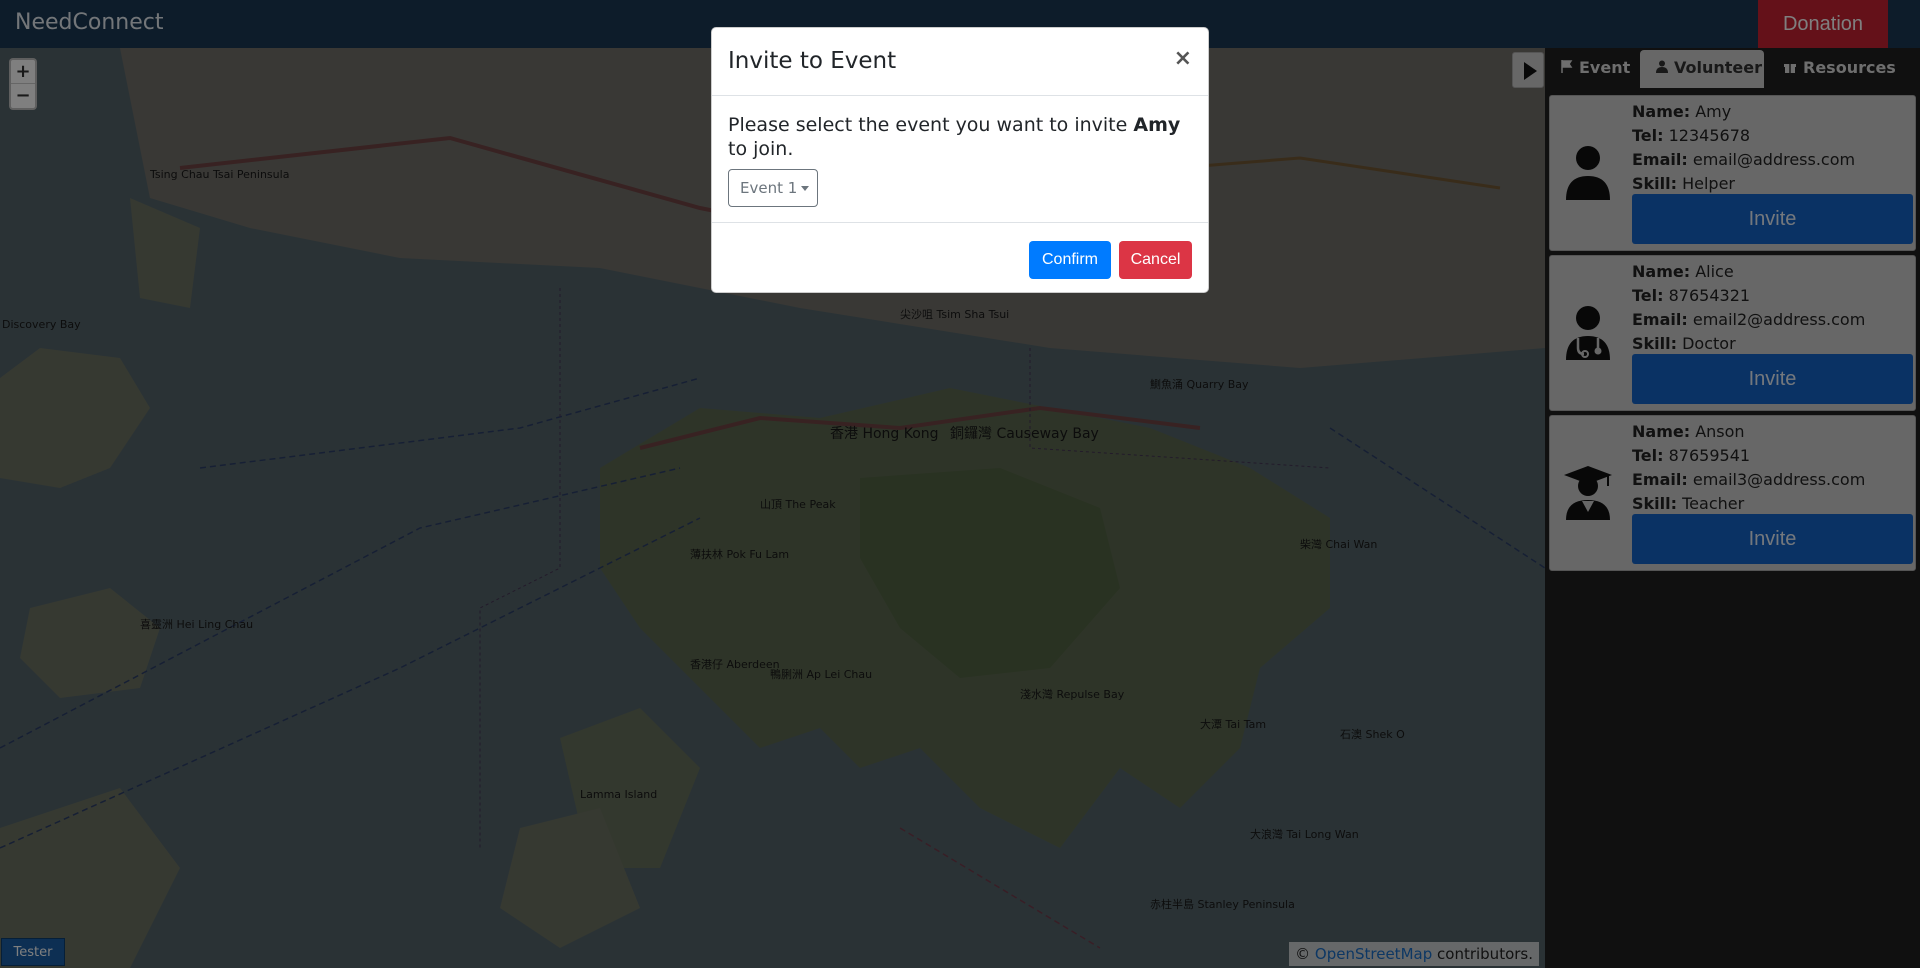  What do you see at coordinates (960, 62) in the screenshot?
I see `modal-header: Invite to Event ×` at bounding box center [960, 62].